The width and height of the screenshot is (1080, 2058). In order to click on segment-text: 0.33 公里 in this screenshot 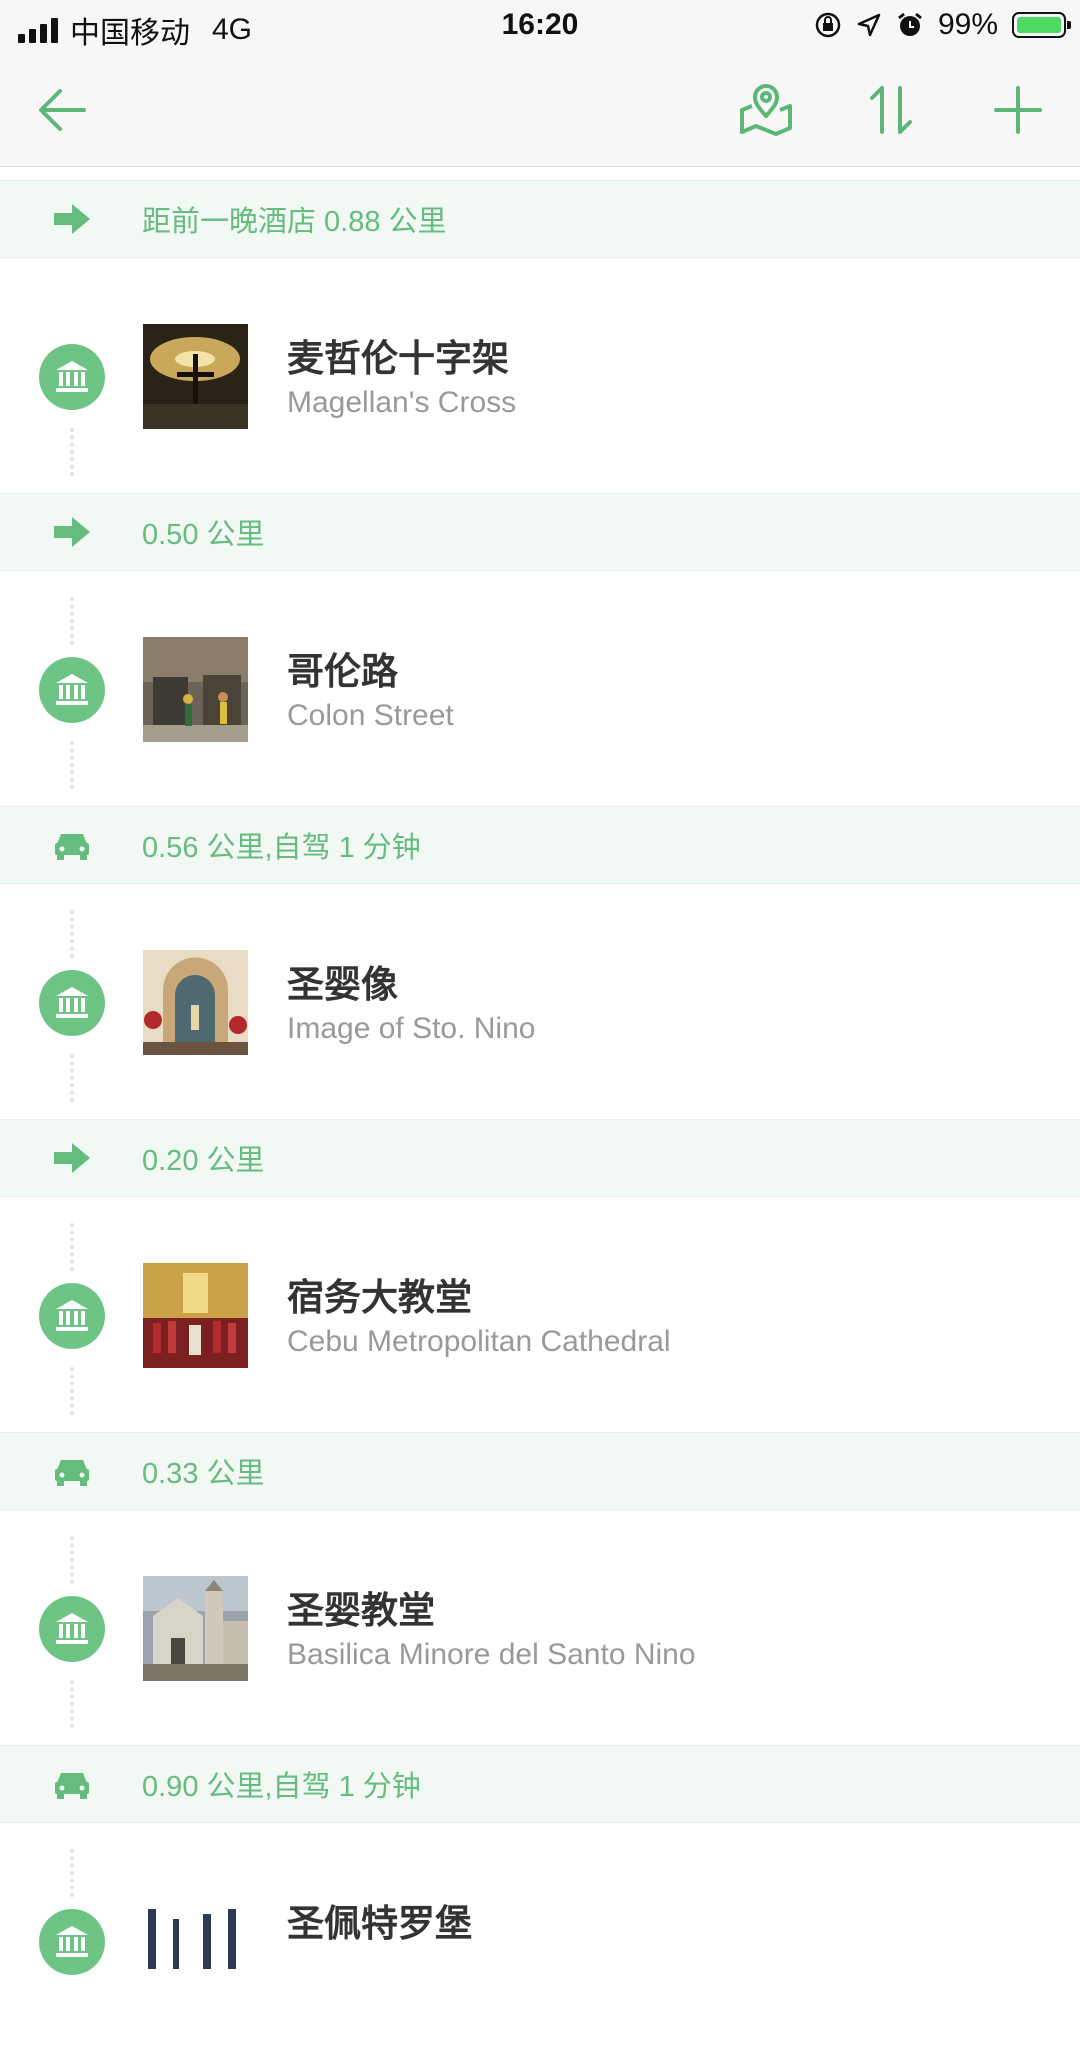, I will do `click(203, 1474)`.